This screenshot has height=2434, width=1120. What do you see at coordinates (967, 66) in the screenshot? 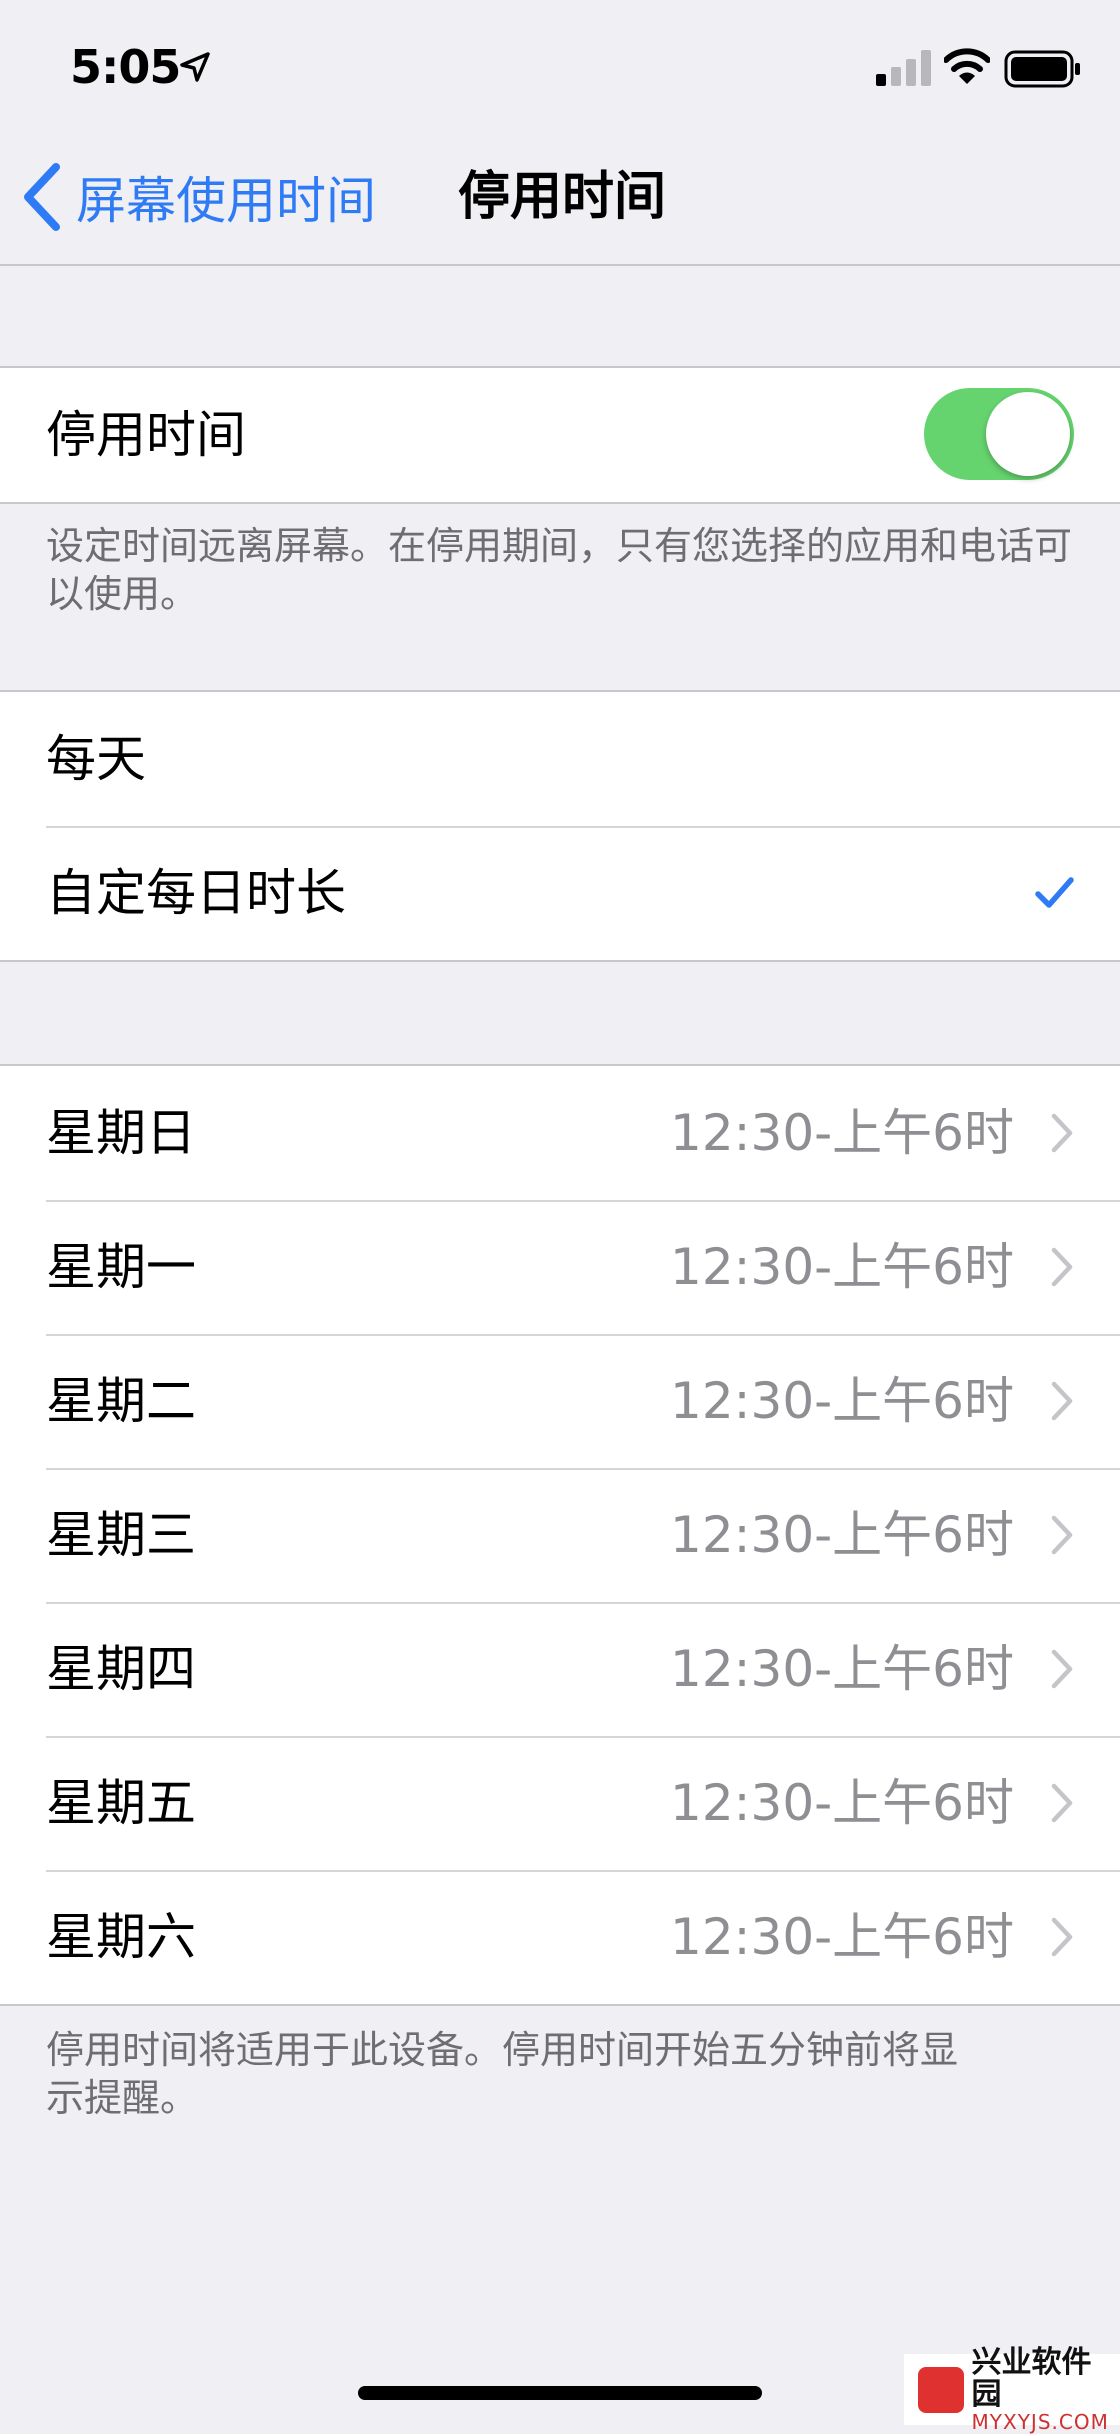
I see `wifi-icon` at bounding box center [967, 66].